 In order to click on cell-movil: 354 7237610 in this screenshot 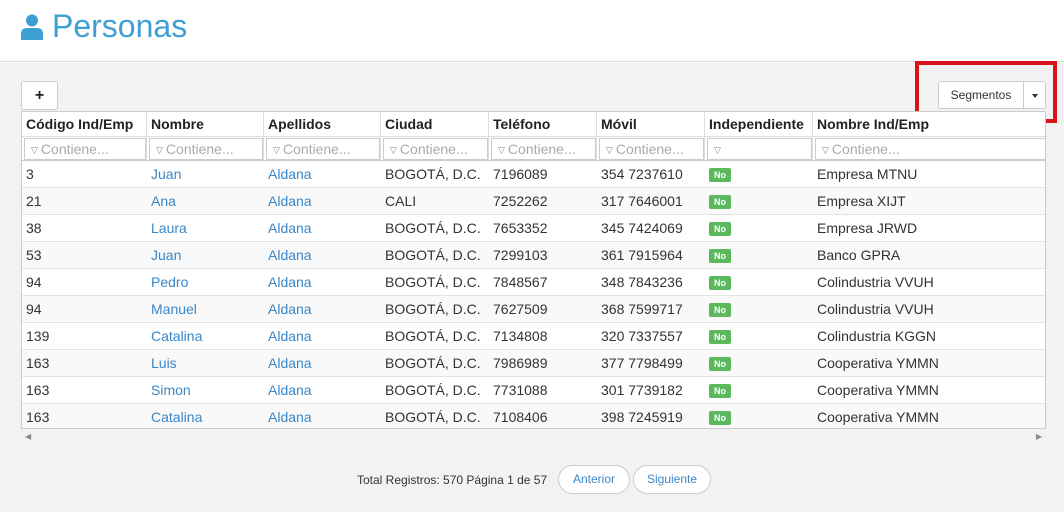, I will do `click(642, 174)`.